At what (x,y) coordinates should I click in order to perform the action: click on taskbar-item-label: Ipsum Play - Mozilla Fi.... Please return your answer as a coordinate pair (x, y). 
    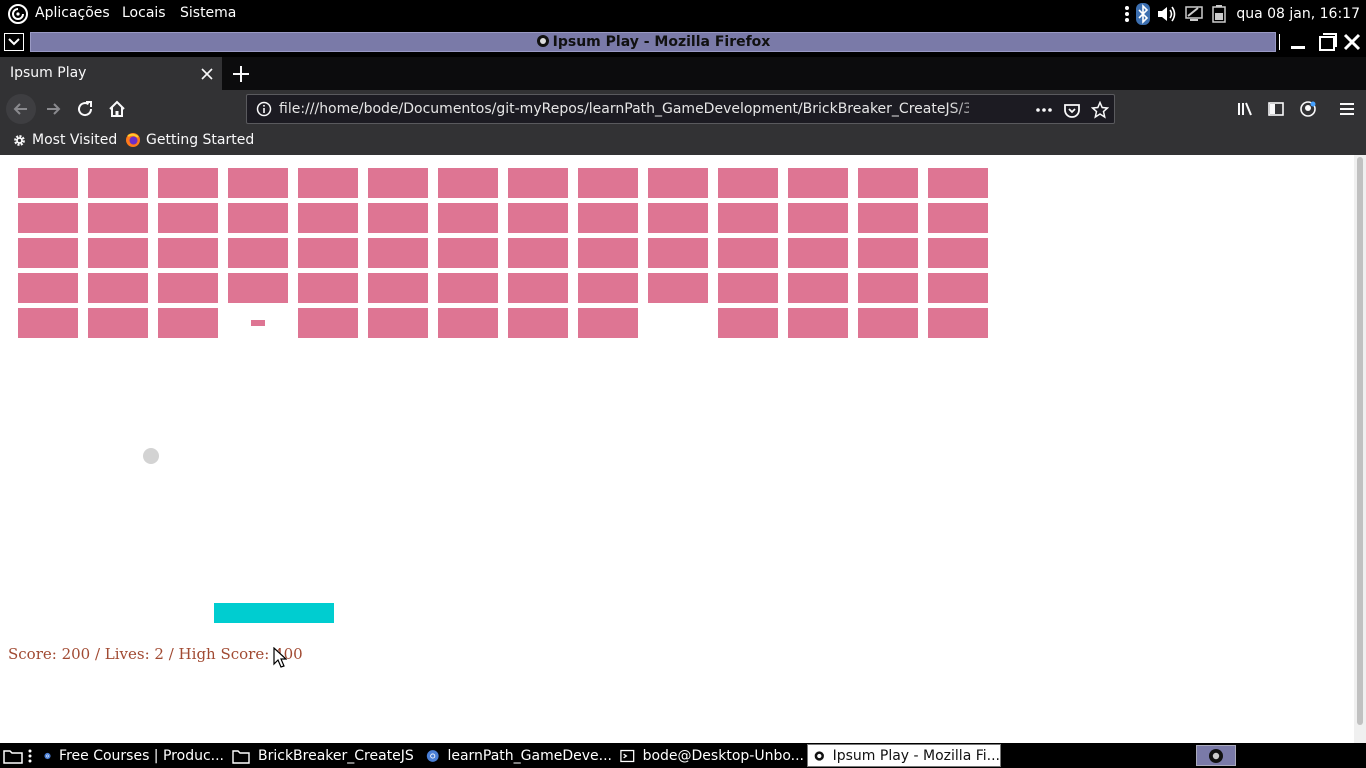
    Looking at the image, I should click on (916, 755).